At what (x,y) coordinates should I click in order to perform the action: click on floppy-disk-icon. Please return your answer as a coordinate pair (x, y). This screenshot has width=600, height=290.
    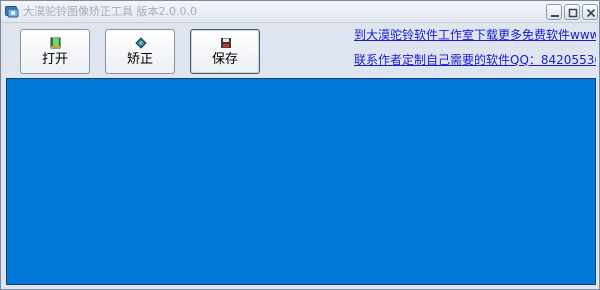
    Looking at the image, I should click on (226, 43).